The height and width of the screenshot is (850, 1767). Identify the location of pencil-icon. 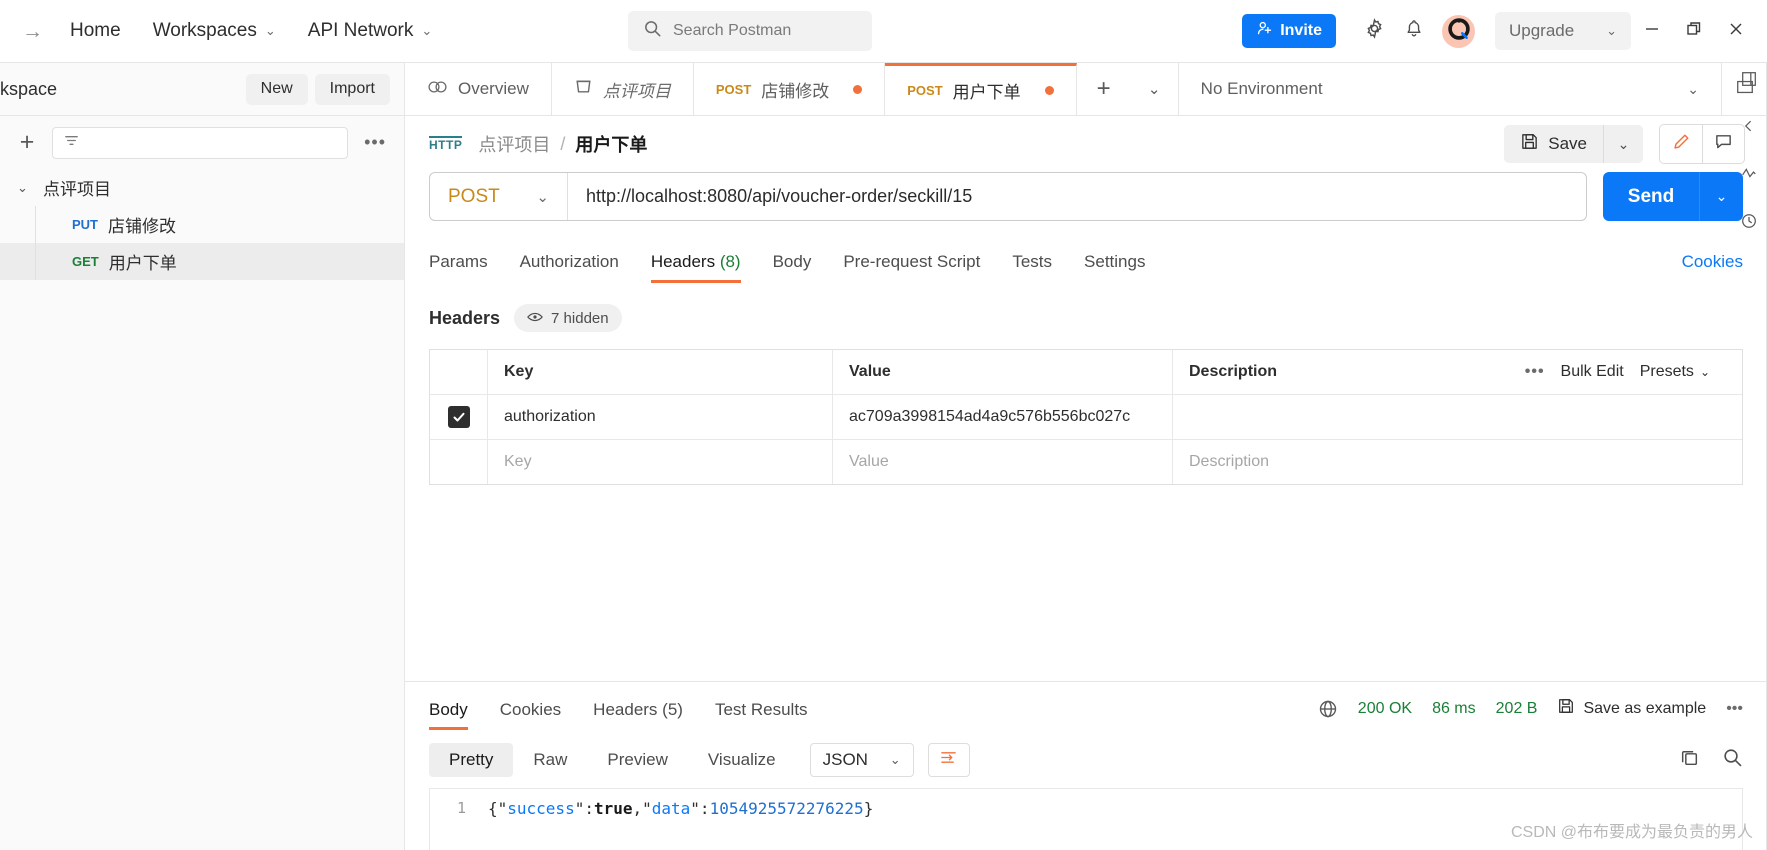
(1681, 144).